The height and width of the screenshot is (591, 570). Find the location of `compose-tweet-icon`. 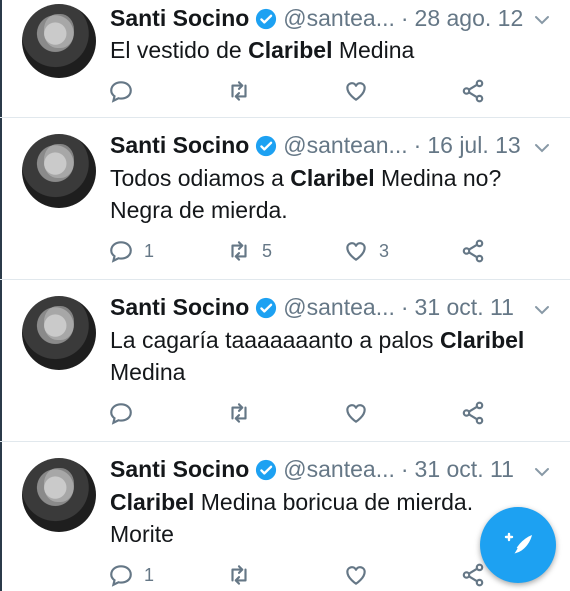

compose-tweet-icon is located at coordinates (518, 545).